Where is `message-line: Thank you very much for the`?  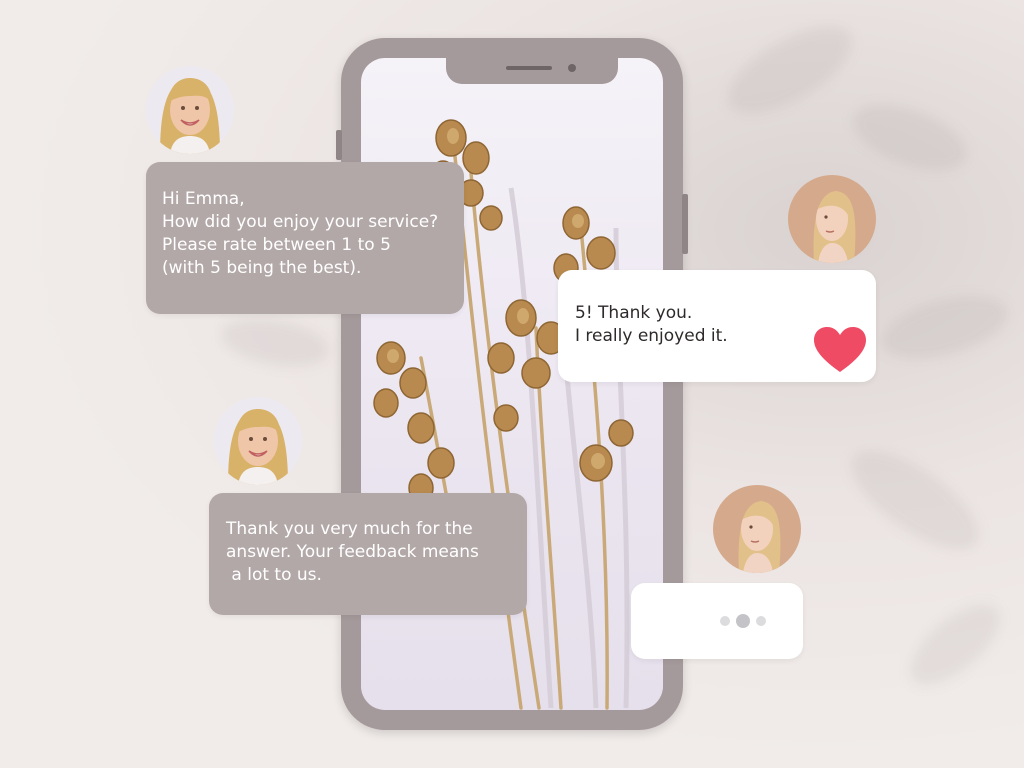 message-line: Thank you very much for the is located at coordinates (349, 529).